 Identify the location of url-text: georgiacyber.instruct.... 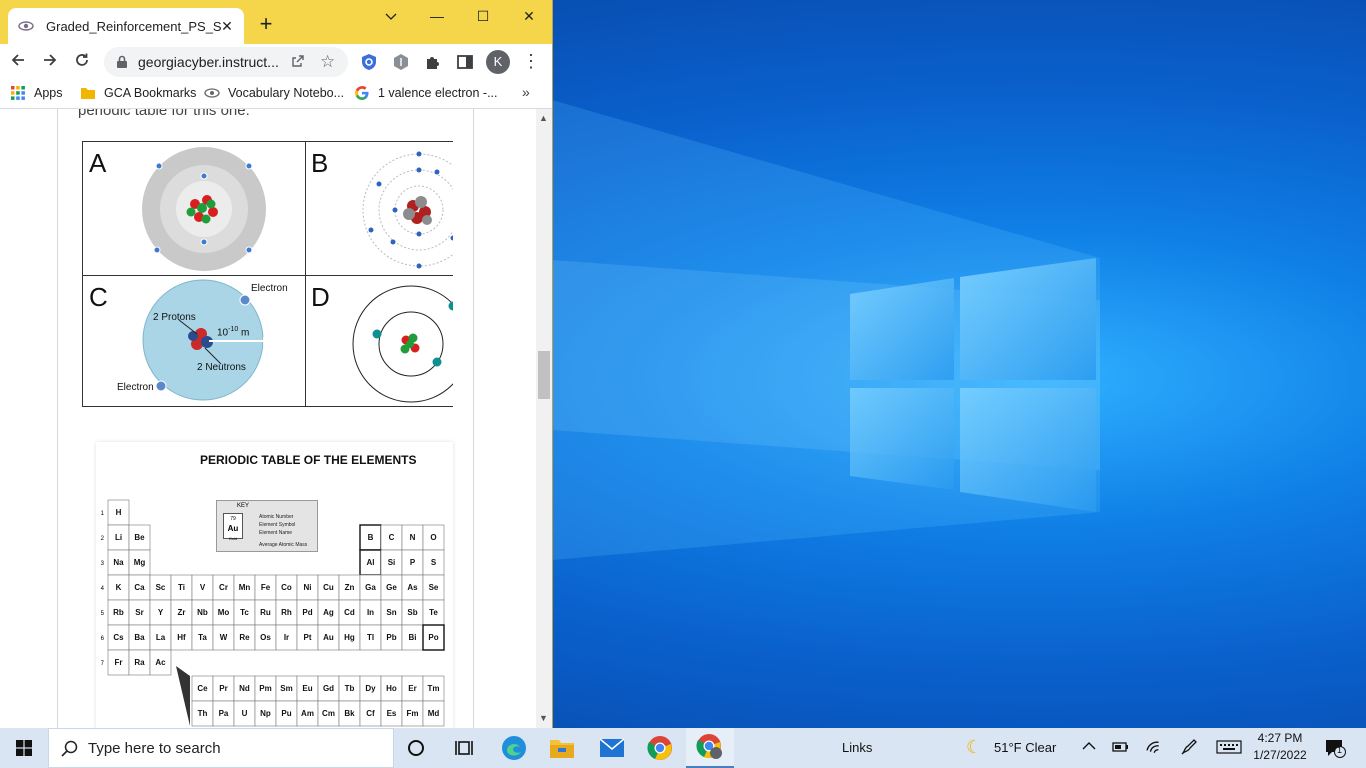
(208, 62).